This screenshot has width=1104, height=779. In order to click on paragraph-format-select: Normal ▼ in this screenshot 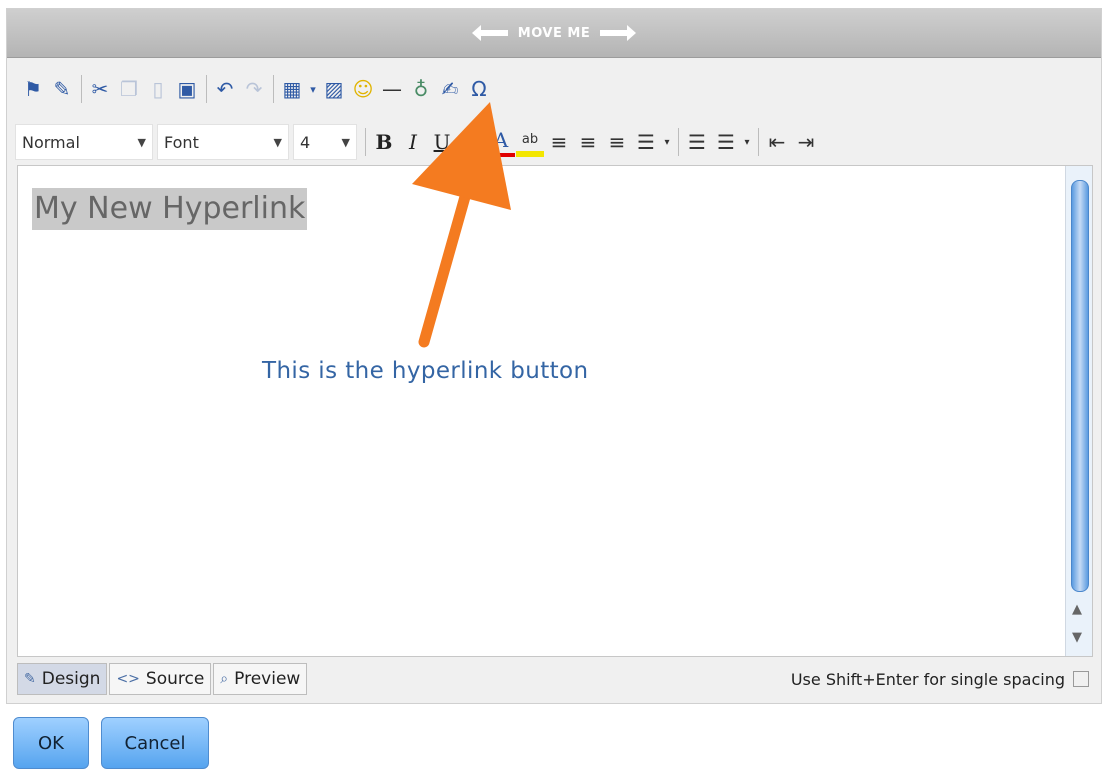, I will do `click(84, 142)`.